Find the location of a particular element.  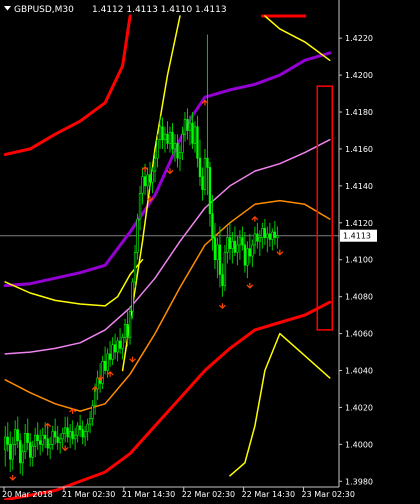

x-tick-label: 20 Mar 2018 is located at coordinates (27, 494).